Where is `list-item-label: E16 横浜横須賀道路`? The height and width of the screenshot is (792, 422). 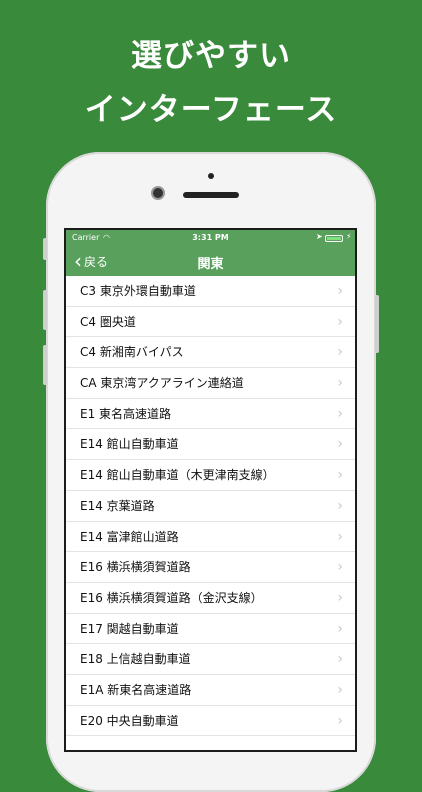
list-item-label: E16 横浜横須賀道路 is located at coordinates (135, 567).